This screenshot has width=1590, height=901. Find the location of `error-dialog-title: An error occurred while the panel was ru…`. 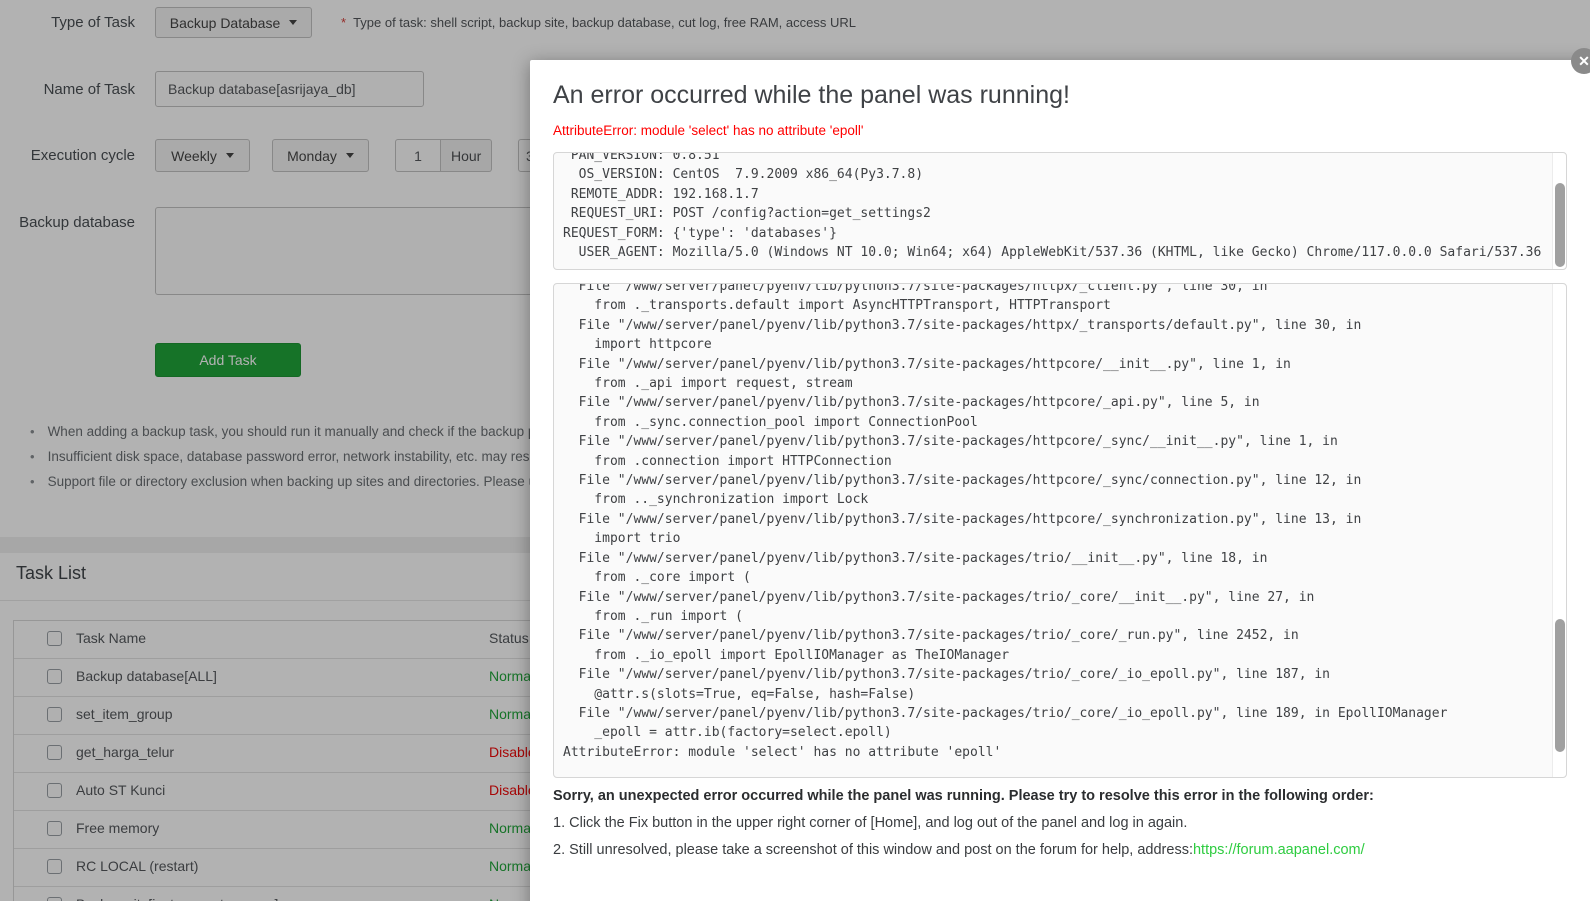

error-dialog-title: An error occurred while the panel was ru… is located at coordinates (811, 95).